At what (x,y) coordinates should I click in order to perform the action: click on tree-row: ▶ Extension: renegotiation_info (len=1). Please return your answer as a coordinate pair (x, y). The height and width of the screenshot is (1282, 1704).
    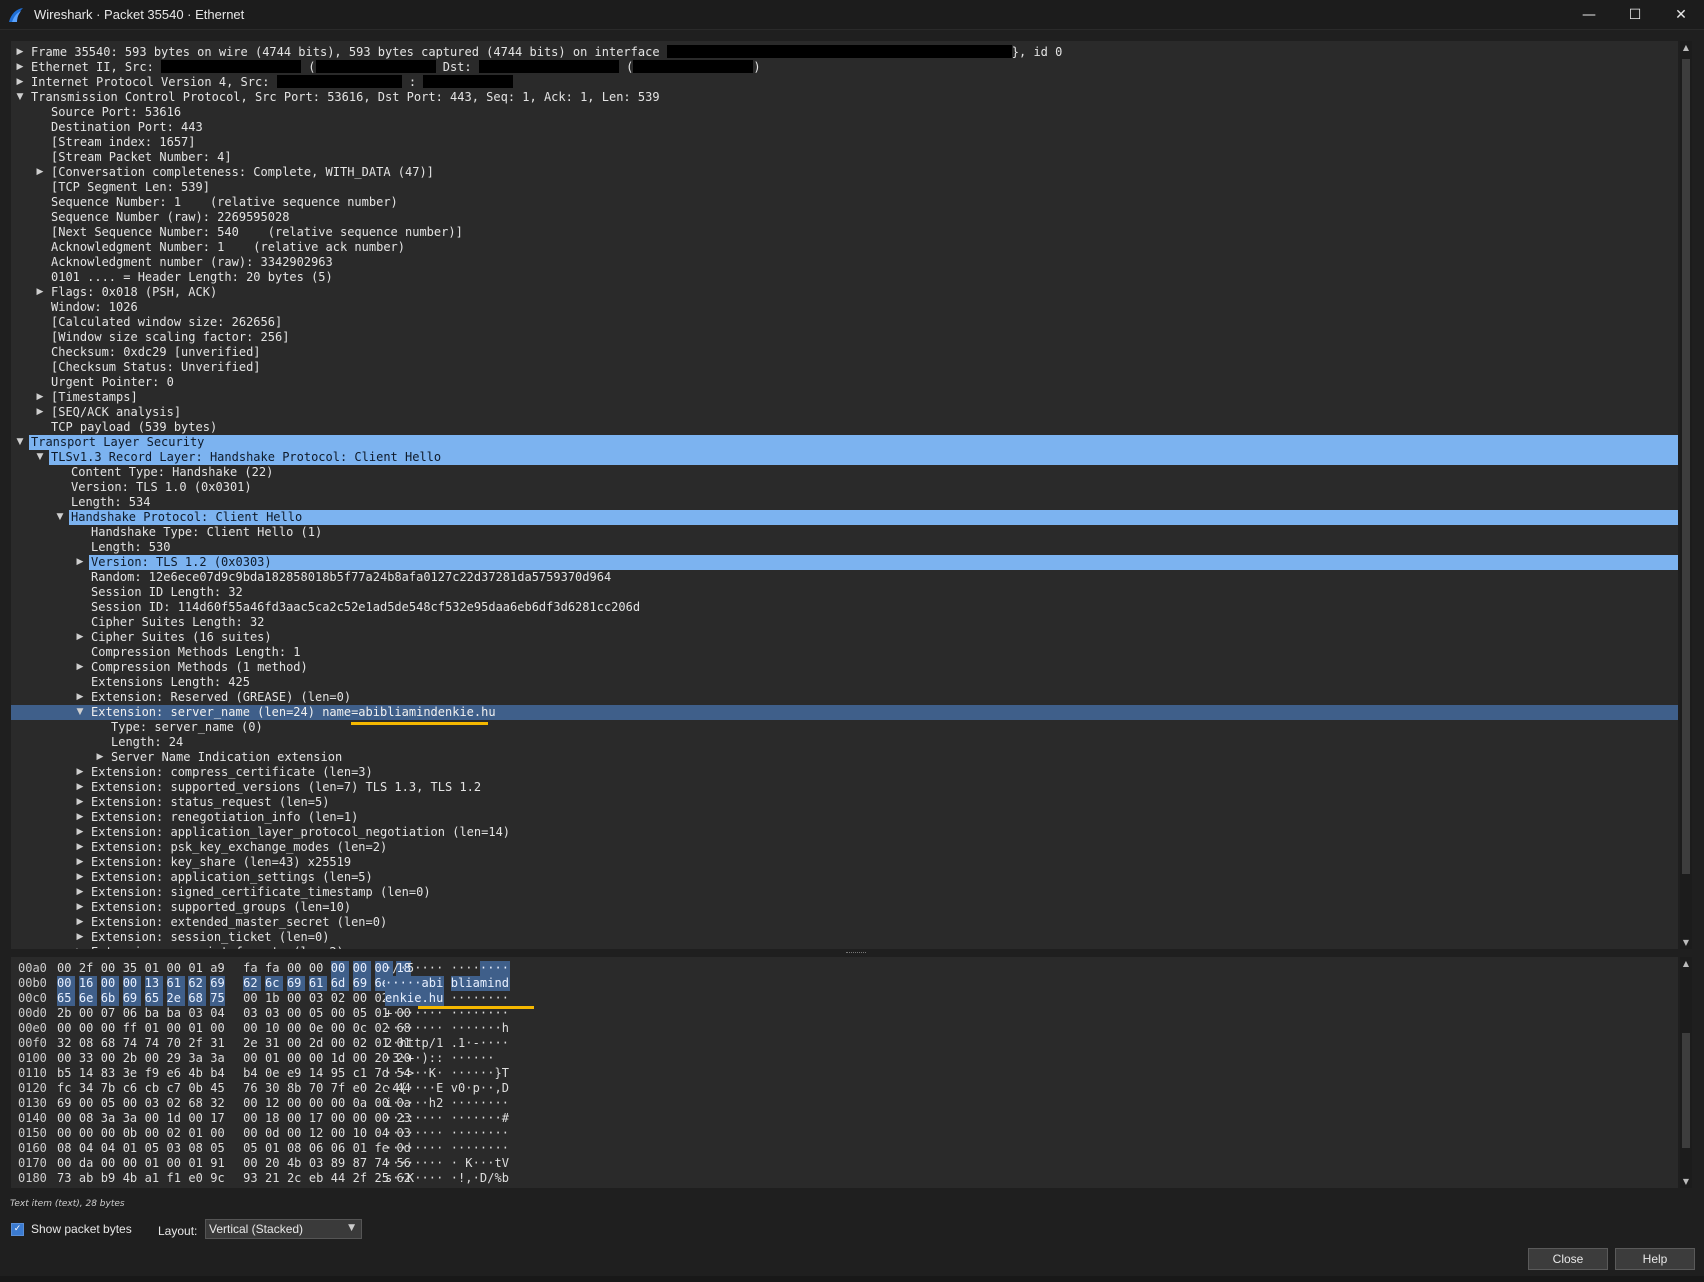
    Looking at the image, I should click on (844, 817).